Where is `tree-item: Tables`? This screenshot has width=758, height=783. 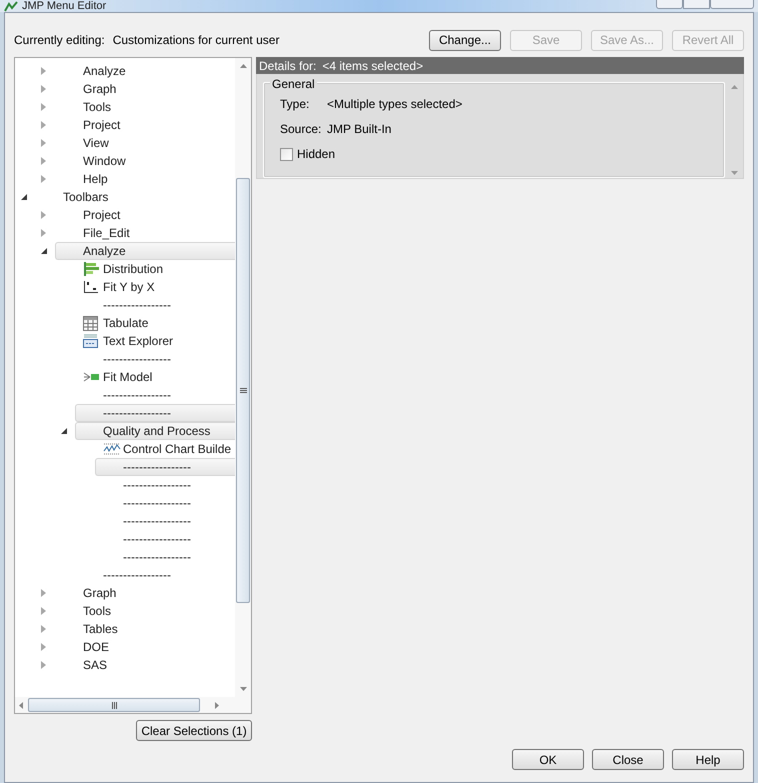
tree-item: Tables is located at coordinates (145, 629).